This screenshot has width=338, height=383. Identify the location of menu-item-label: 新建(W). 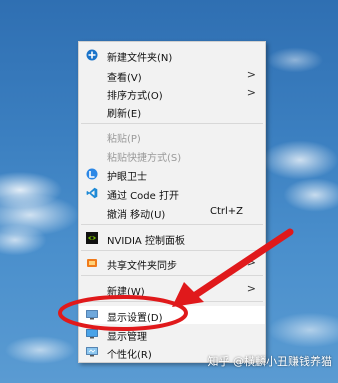
(126, 292).